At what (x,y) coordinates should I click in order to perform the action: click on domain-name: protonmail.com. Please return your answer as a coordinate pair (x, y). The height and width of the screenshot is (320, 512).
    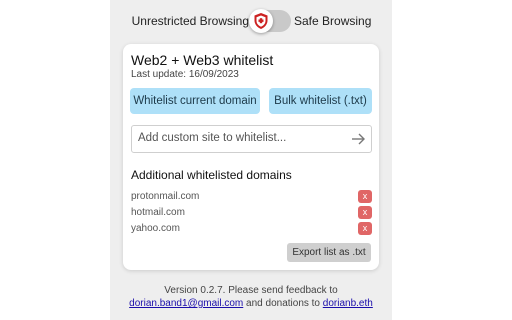
    Looking at the image, I should click on (165, 196).